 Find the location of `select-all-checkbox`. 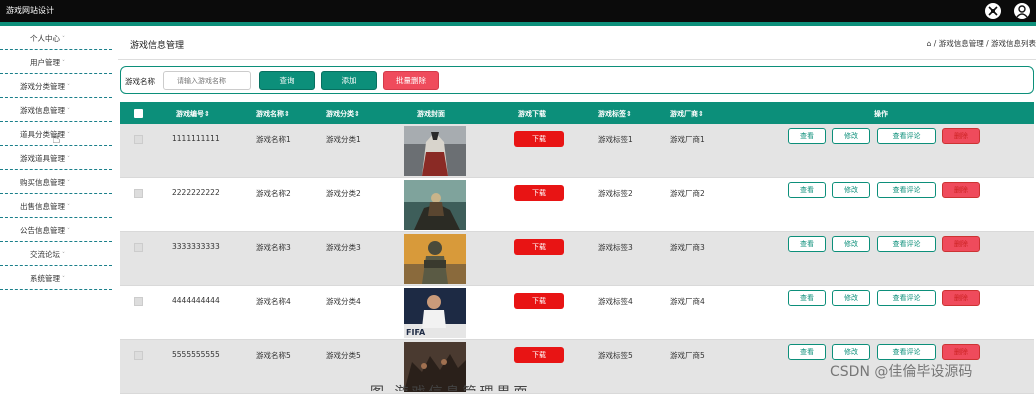

select-all-checkbox is located at coordinates (138, 113).